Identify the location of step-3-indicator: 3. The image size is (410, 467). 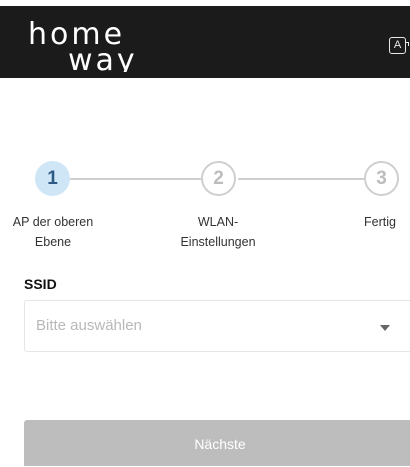
(381, 178).